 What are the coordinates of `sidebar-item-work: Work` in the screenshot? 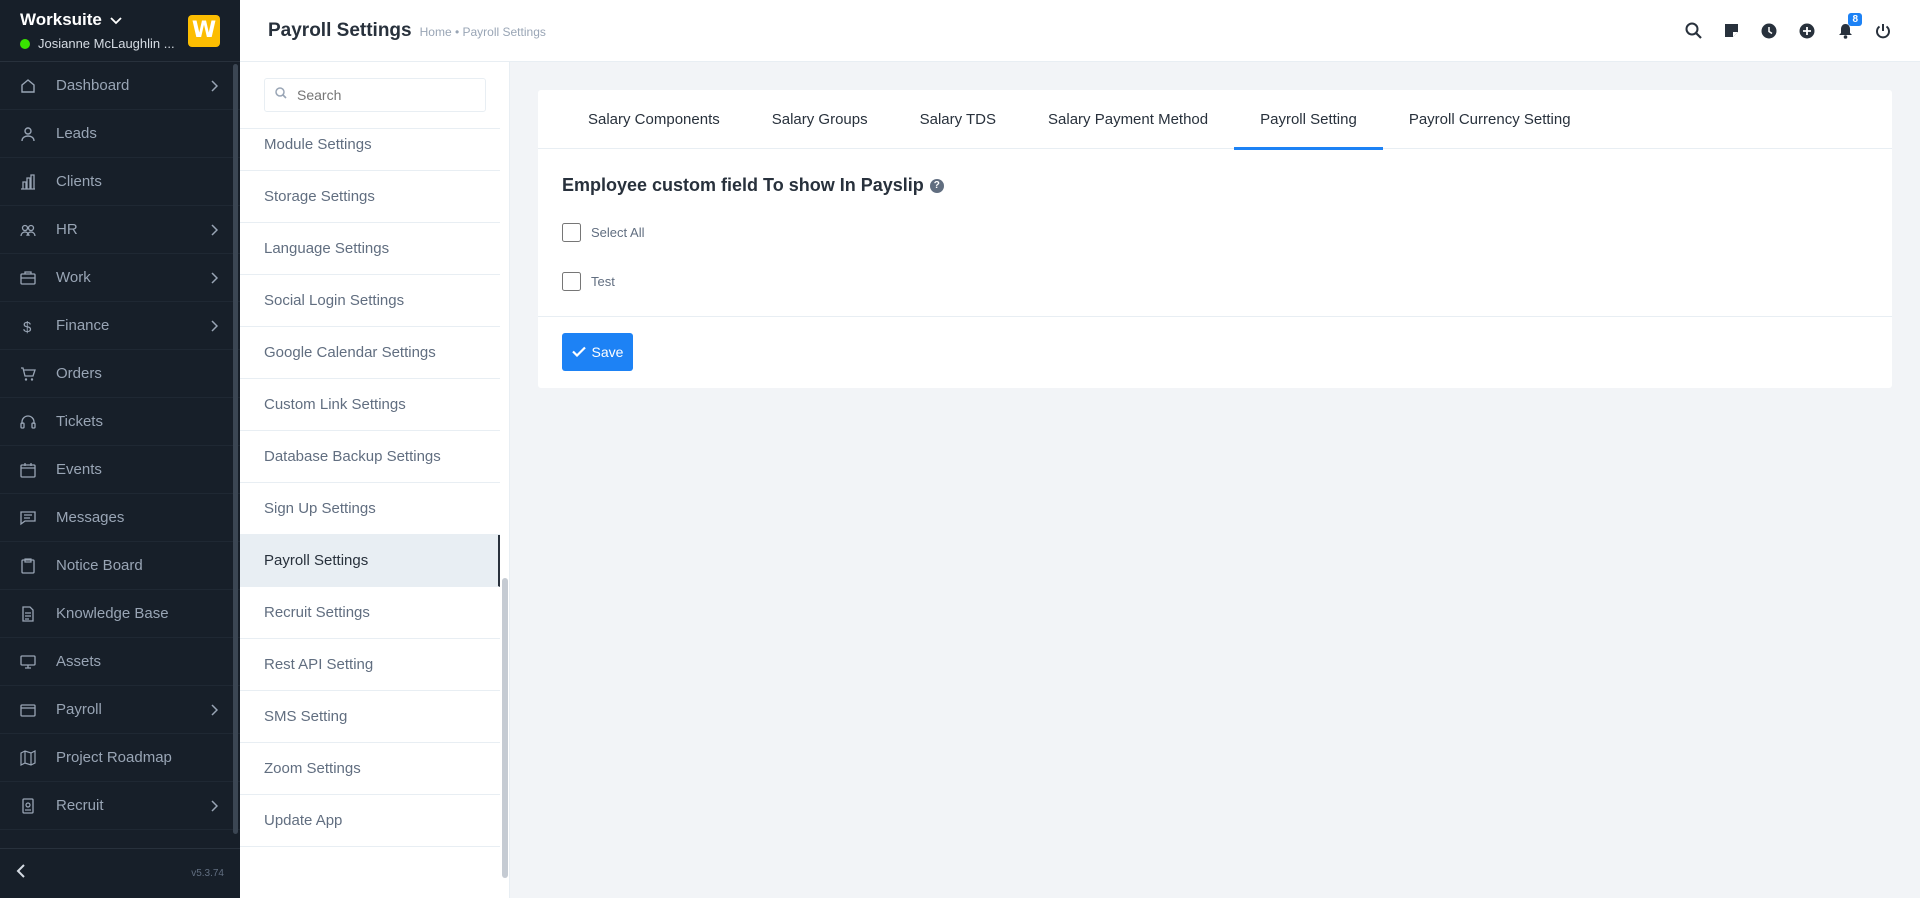 It's located at (120, 278).